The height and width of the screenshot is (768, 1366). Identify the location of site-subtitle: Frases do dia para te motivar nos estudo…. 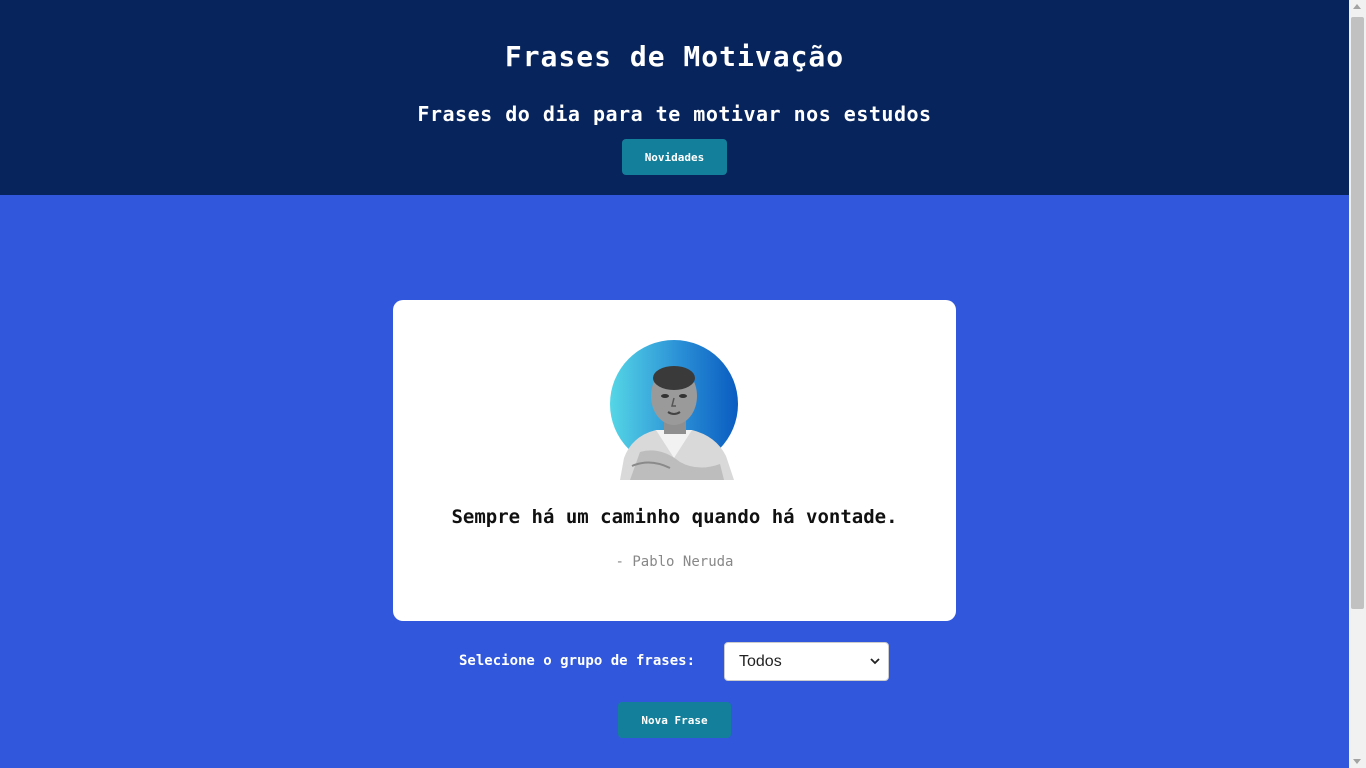
(674, 114).